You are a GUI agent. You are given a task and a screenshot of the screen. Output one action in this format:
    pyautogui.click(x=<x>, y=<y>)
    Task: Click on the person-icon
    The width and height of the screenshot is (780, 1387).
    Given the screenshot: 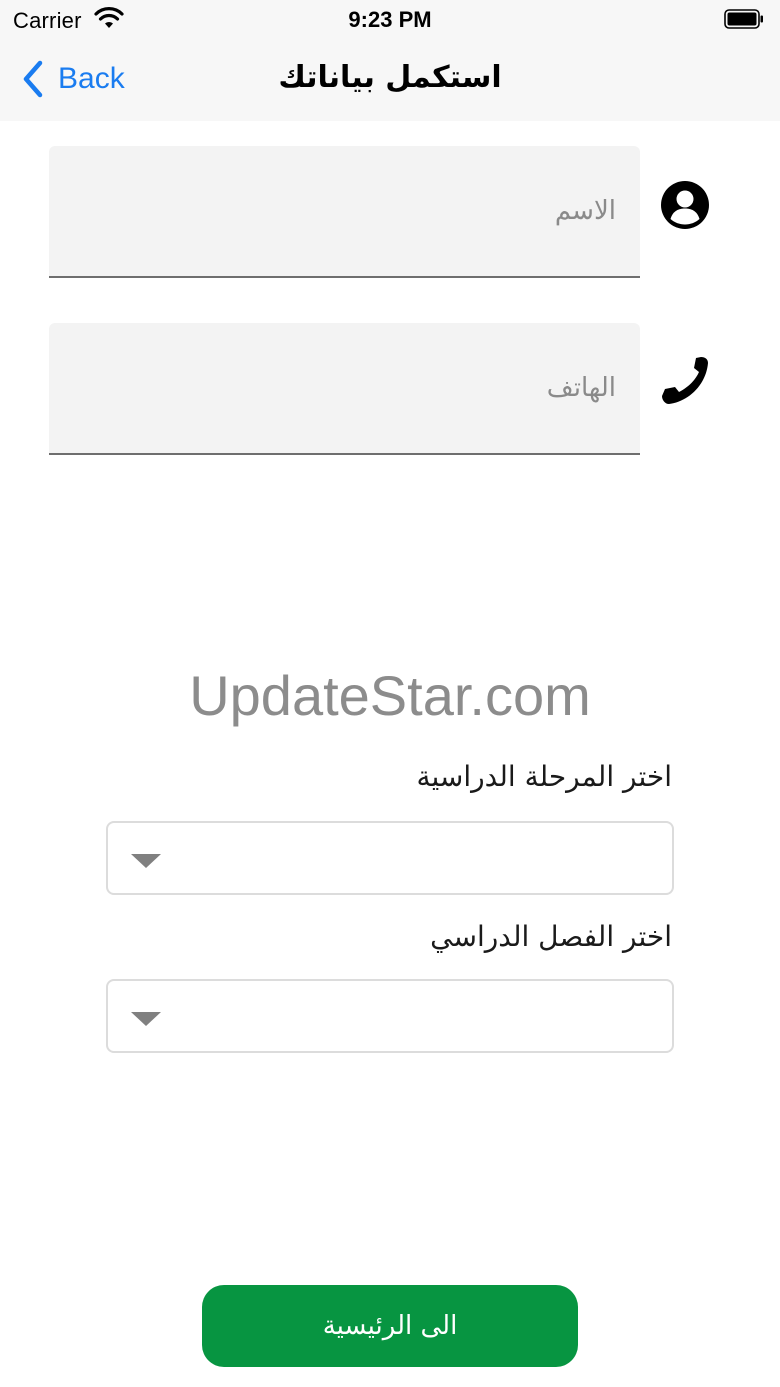 What is the action you would take?
    pyautogui.click(x=685, y=205)
    